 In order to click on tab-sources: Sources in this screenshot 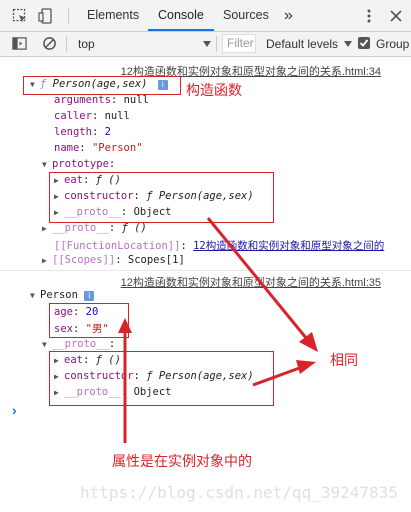, I will do `click(246, 15)`.